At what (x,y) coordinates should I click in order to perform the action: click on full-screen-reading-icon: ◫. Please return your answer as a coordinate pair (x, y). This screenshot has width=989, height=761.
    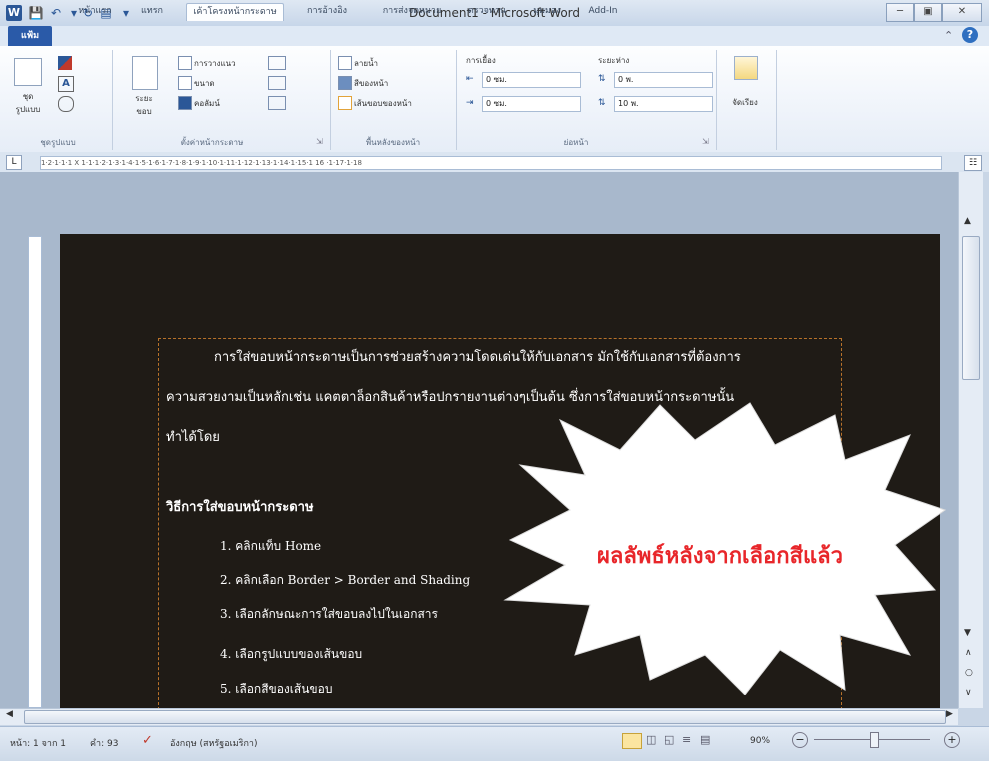
    Looking at the image, I should click on (651, 739).